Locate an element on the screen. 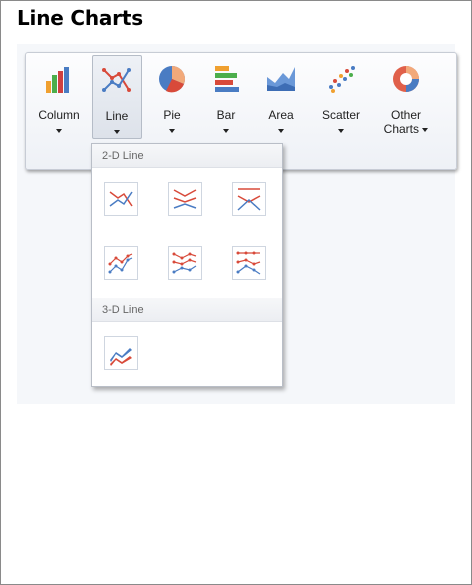  area-button: Area is located at coordinates (281, 97).